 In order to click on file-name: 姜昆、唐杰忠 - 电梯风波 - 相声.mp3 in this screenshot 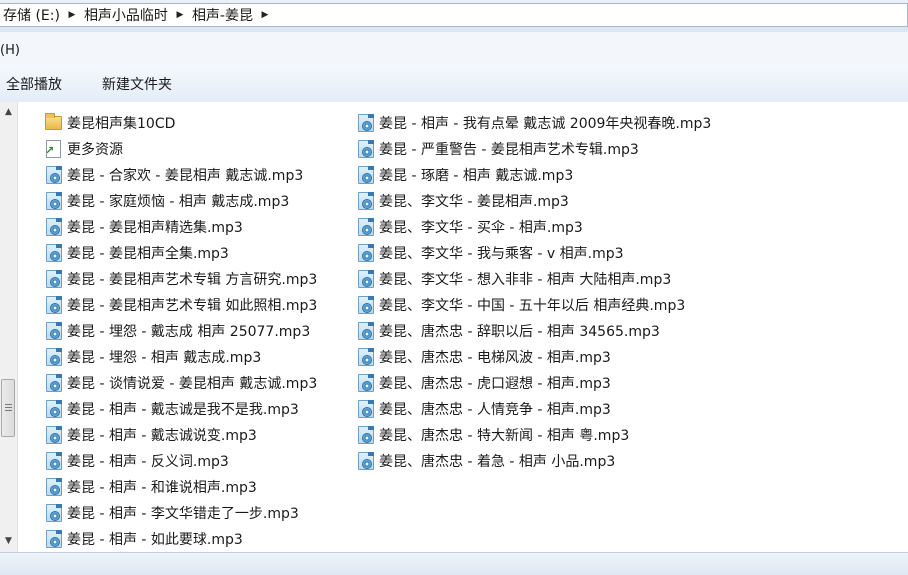, I will do `click(495, 358)`.